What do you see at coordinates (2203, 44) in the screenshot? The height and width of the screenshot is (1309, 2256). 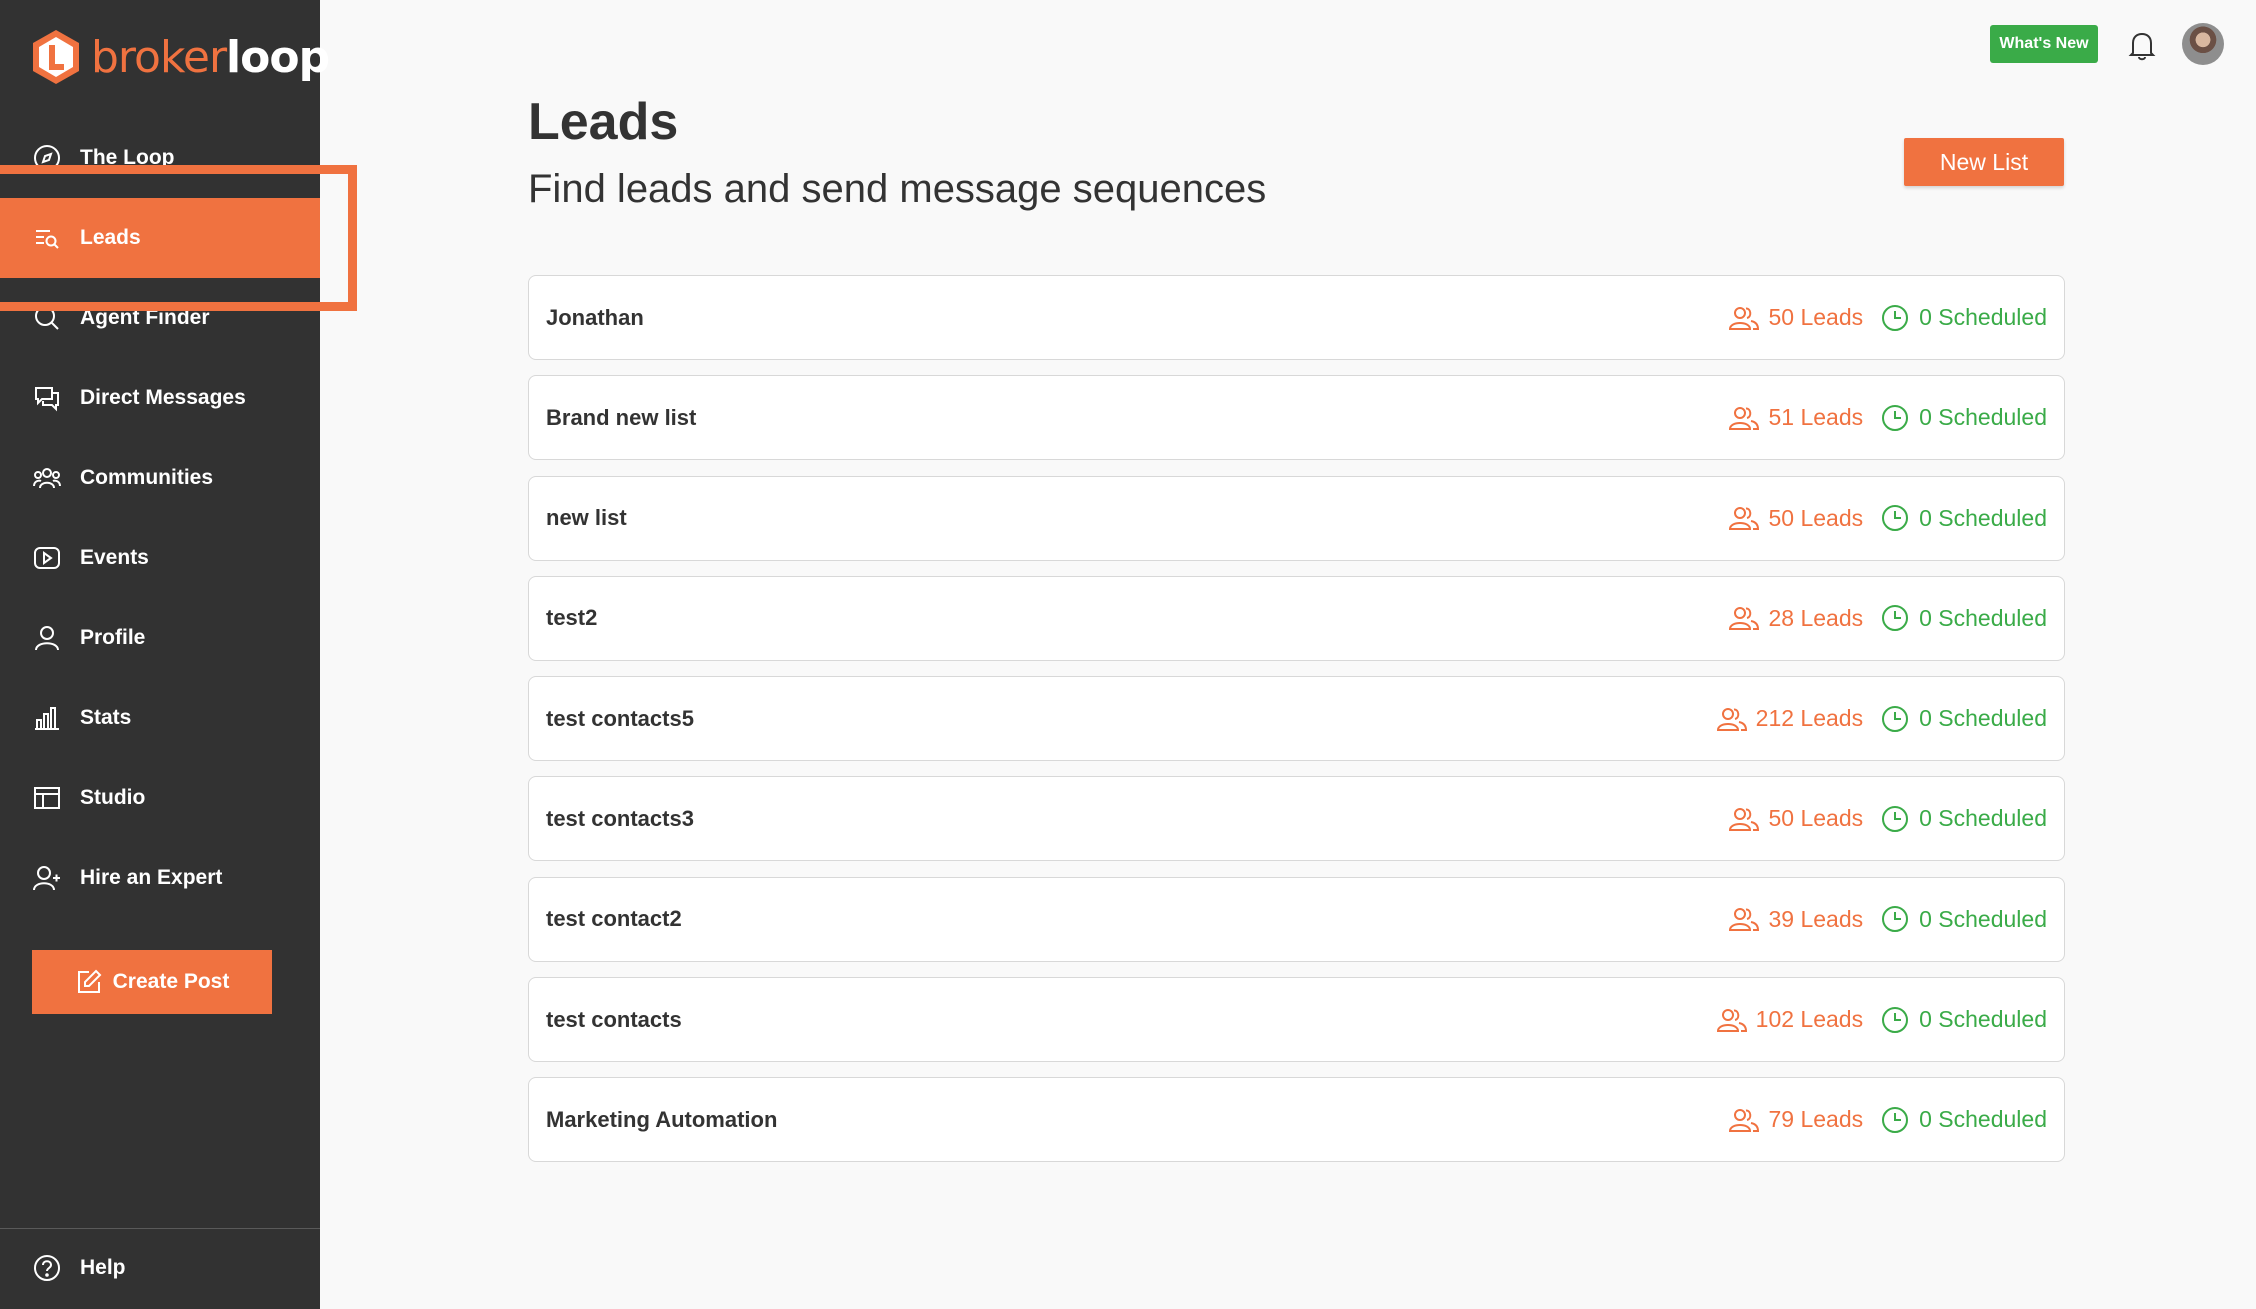 I see `user-avatar` at bounding box center [2203, 44].